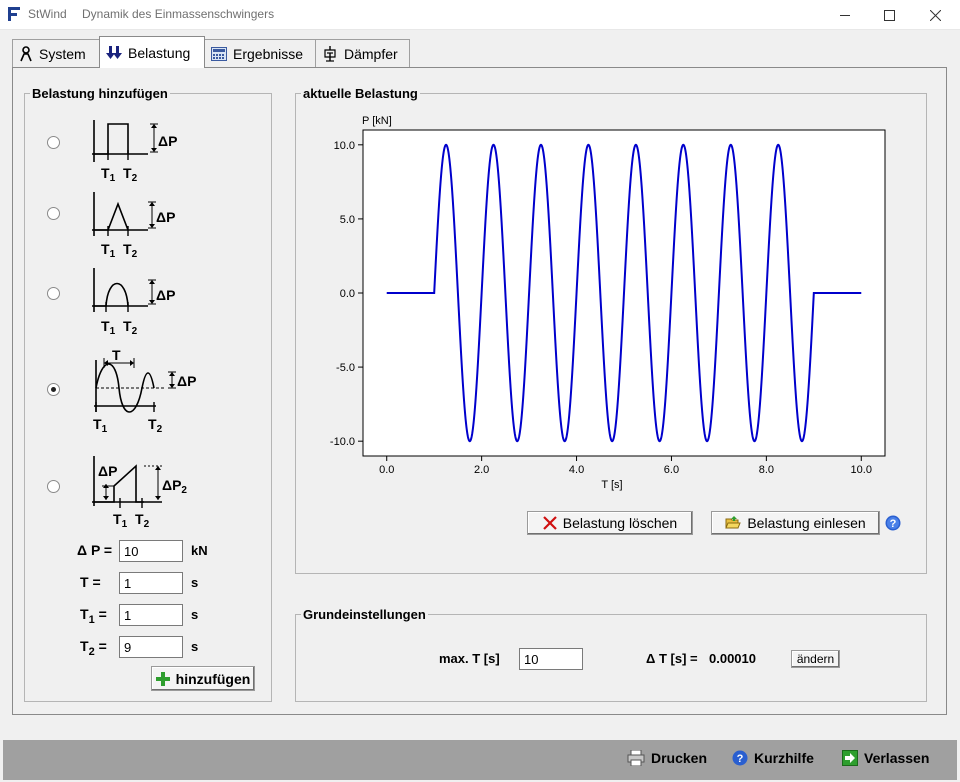  Describe the element at coordinates (151, 647) in the screenshot. I see `t2-input` at that location.